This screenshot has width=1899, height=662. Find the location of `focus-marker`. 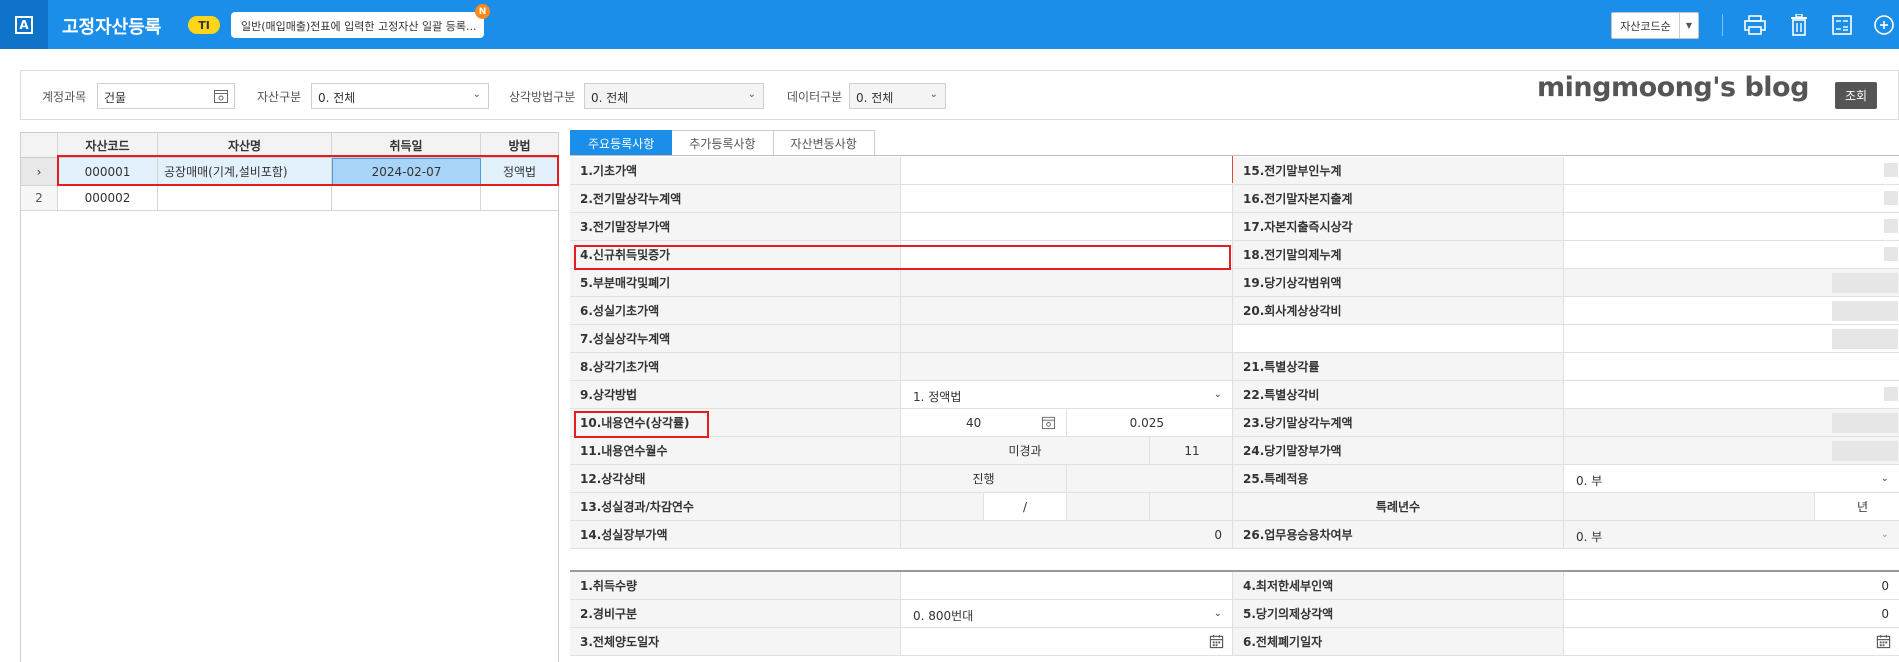

focus-marker is located at coordinates (1232, 169).